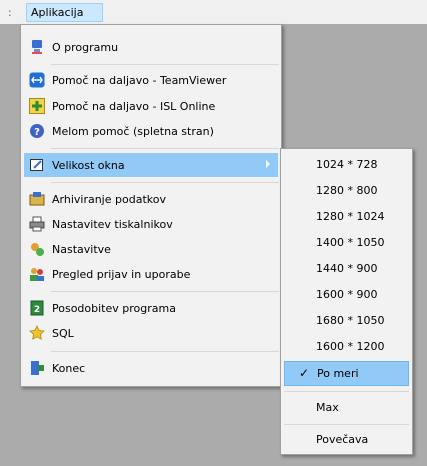  Describe the element at coordinates (112, 224) in the screenshot. I see `menu-item-label: Nastavitev tiskalnikov` at that location.